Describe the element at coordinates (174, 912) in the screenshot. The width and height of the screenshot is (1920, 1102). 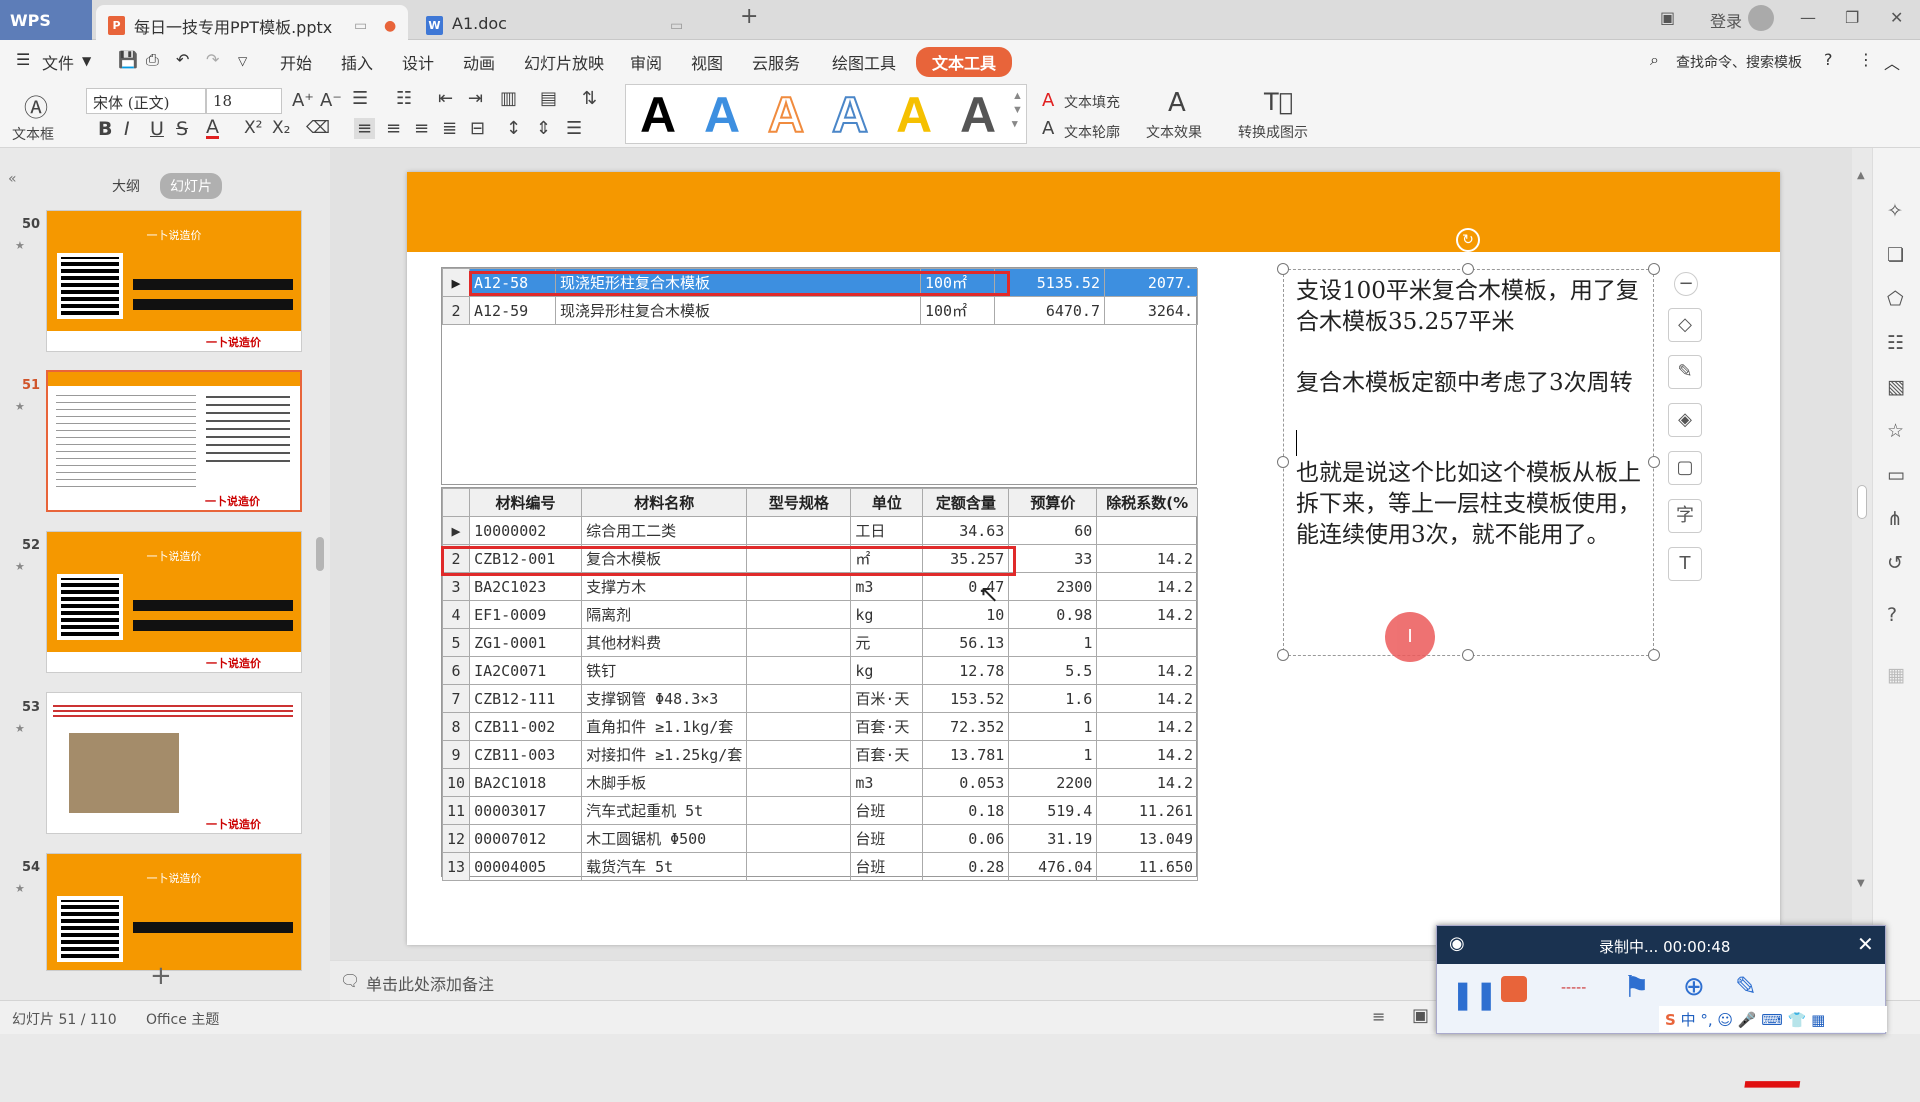
I see `slide-thumbnail-54: 一卜说造价` at that location.